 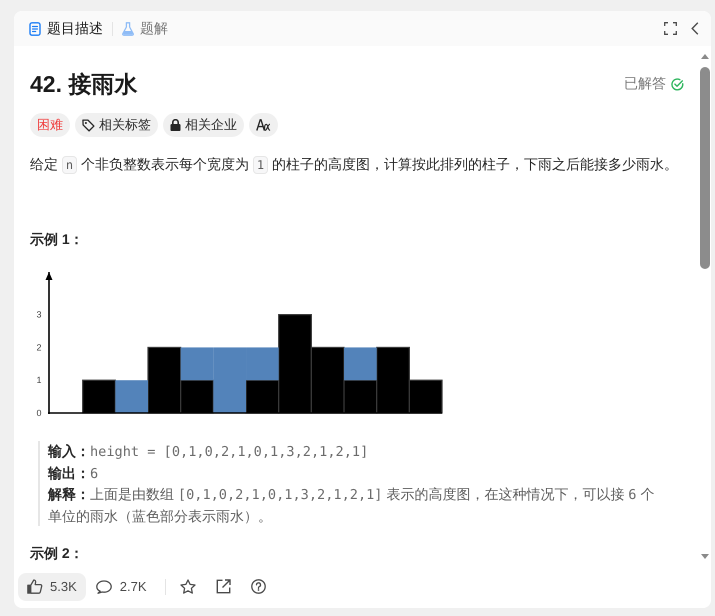 What do you see at coordinates (355, 165) in the screenshot?
I see `problem-description: 给定 n 个非负整数表示每个宽度为 1 的柱子的高度图，计算按此排列的柱子，下雨之后能接多少雨水。` at bounding box center [355, 165].